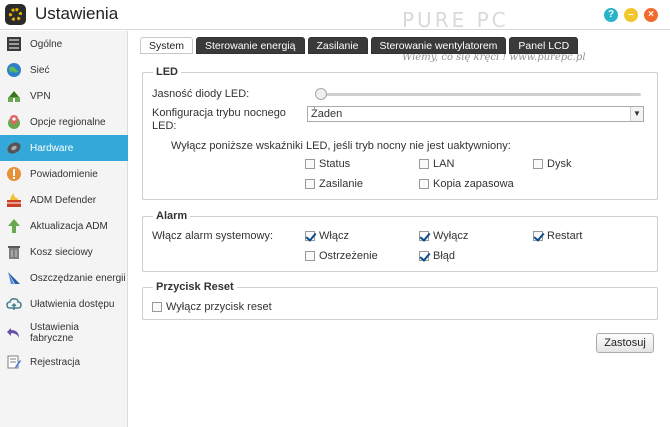  Describe the element at coordinates (64, 226) in the screenshot. I see `sidebar-item-adm-update: Aktualizacja ADM` at that location.